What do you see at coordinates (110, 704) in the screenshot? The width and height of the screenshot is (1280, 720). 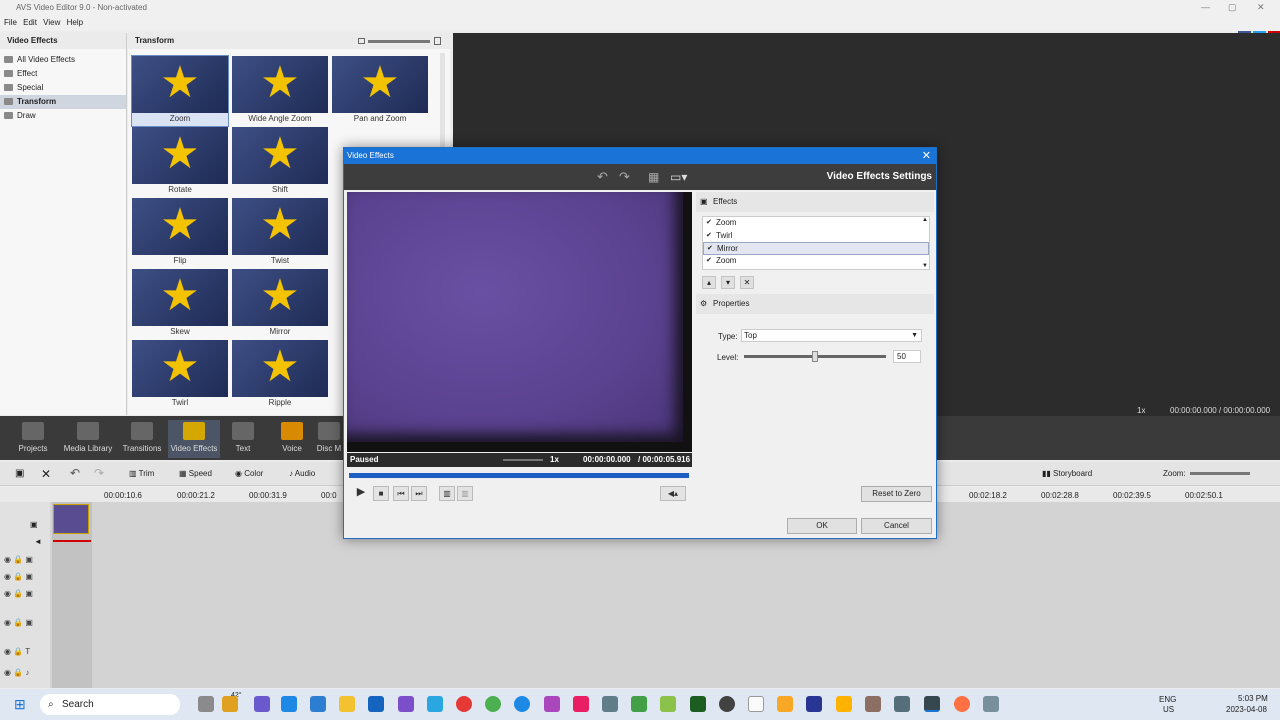 I see `taskbar-search: ⌕ Search` at bounding box center [110, 704].